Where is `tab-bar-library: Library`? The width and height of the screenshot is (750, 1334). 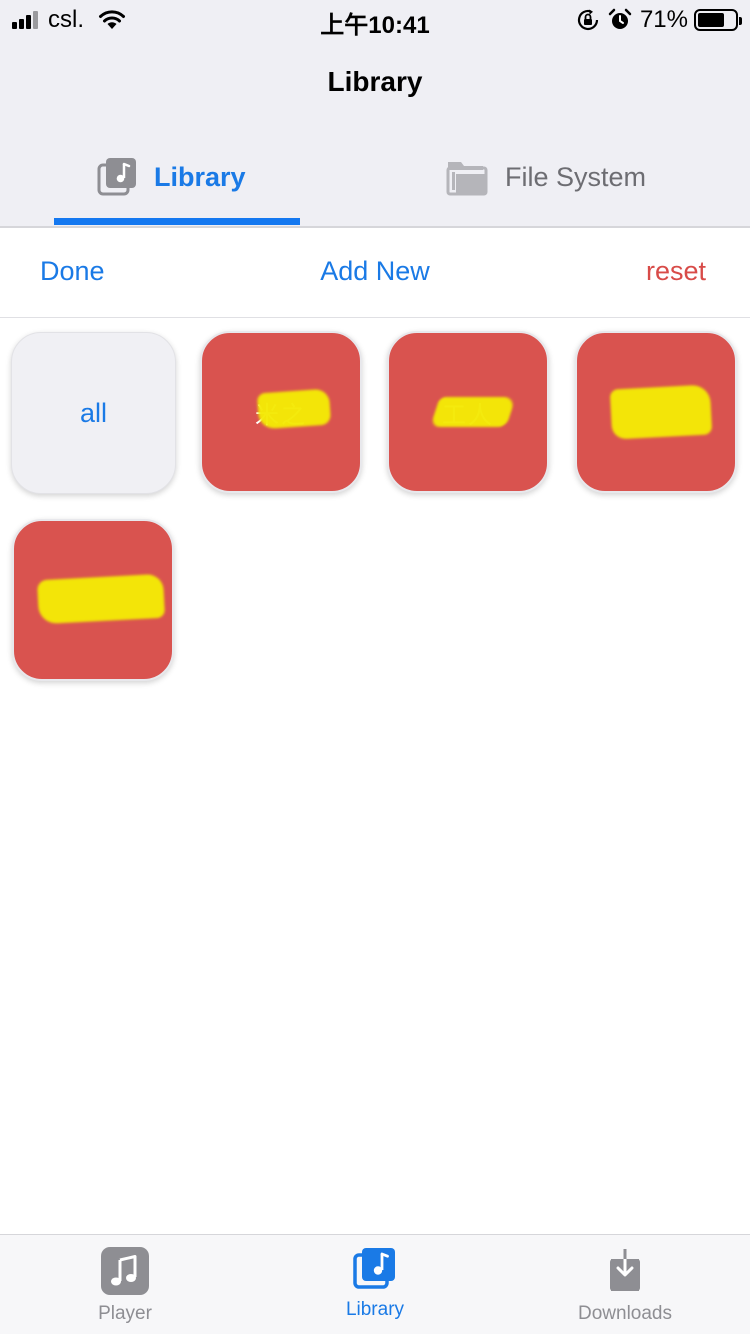 tab-bar-library: Library is located at coordinates (375, 1284).